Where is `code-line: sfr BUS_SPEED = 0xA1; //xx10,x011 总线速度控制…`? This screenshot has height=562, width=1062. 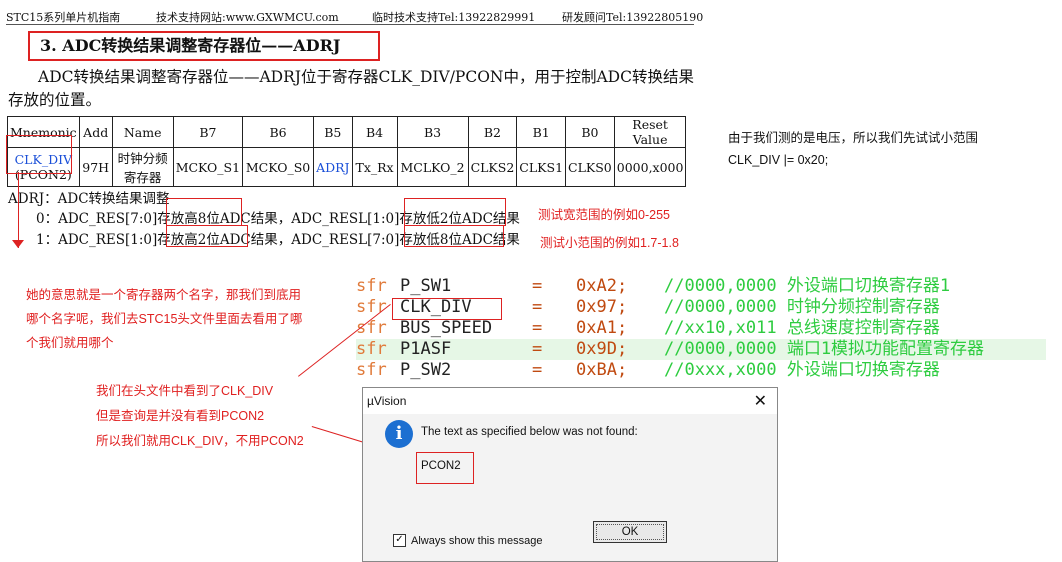
code-line: sfr BUS_SPEED = 0xA1; //xx10,x011 总线速度控制… is located at coordinates (701, 328).